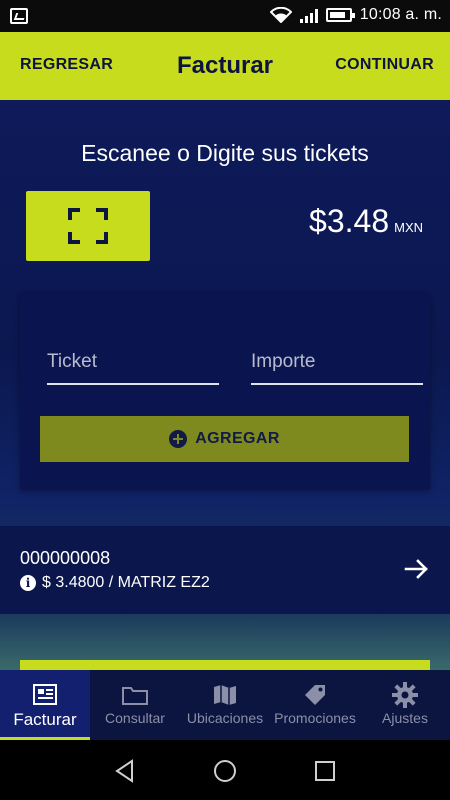 Image resolution: width=450 pixels, height=800 pixels. I want to click on nav-home-icon, so click(225, 771).